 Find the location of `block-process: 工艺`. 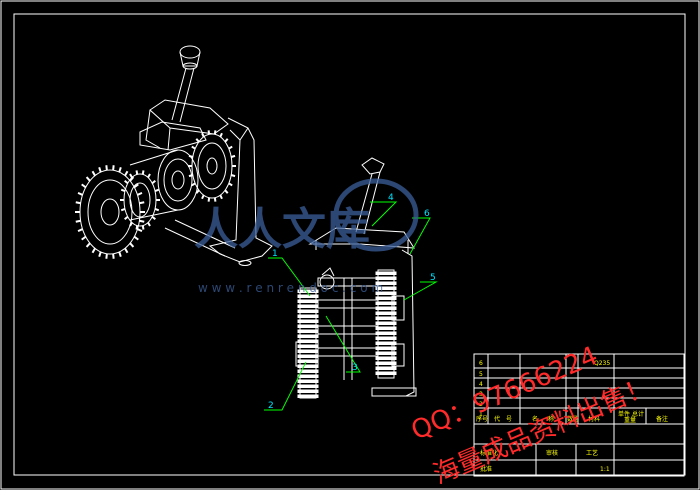

block-process: 工艺 is located at coordinates (592, 453).